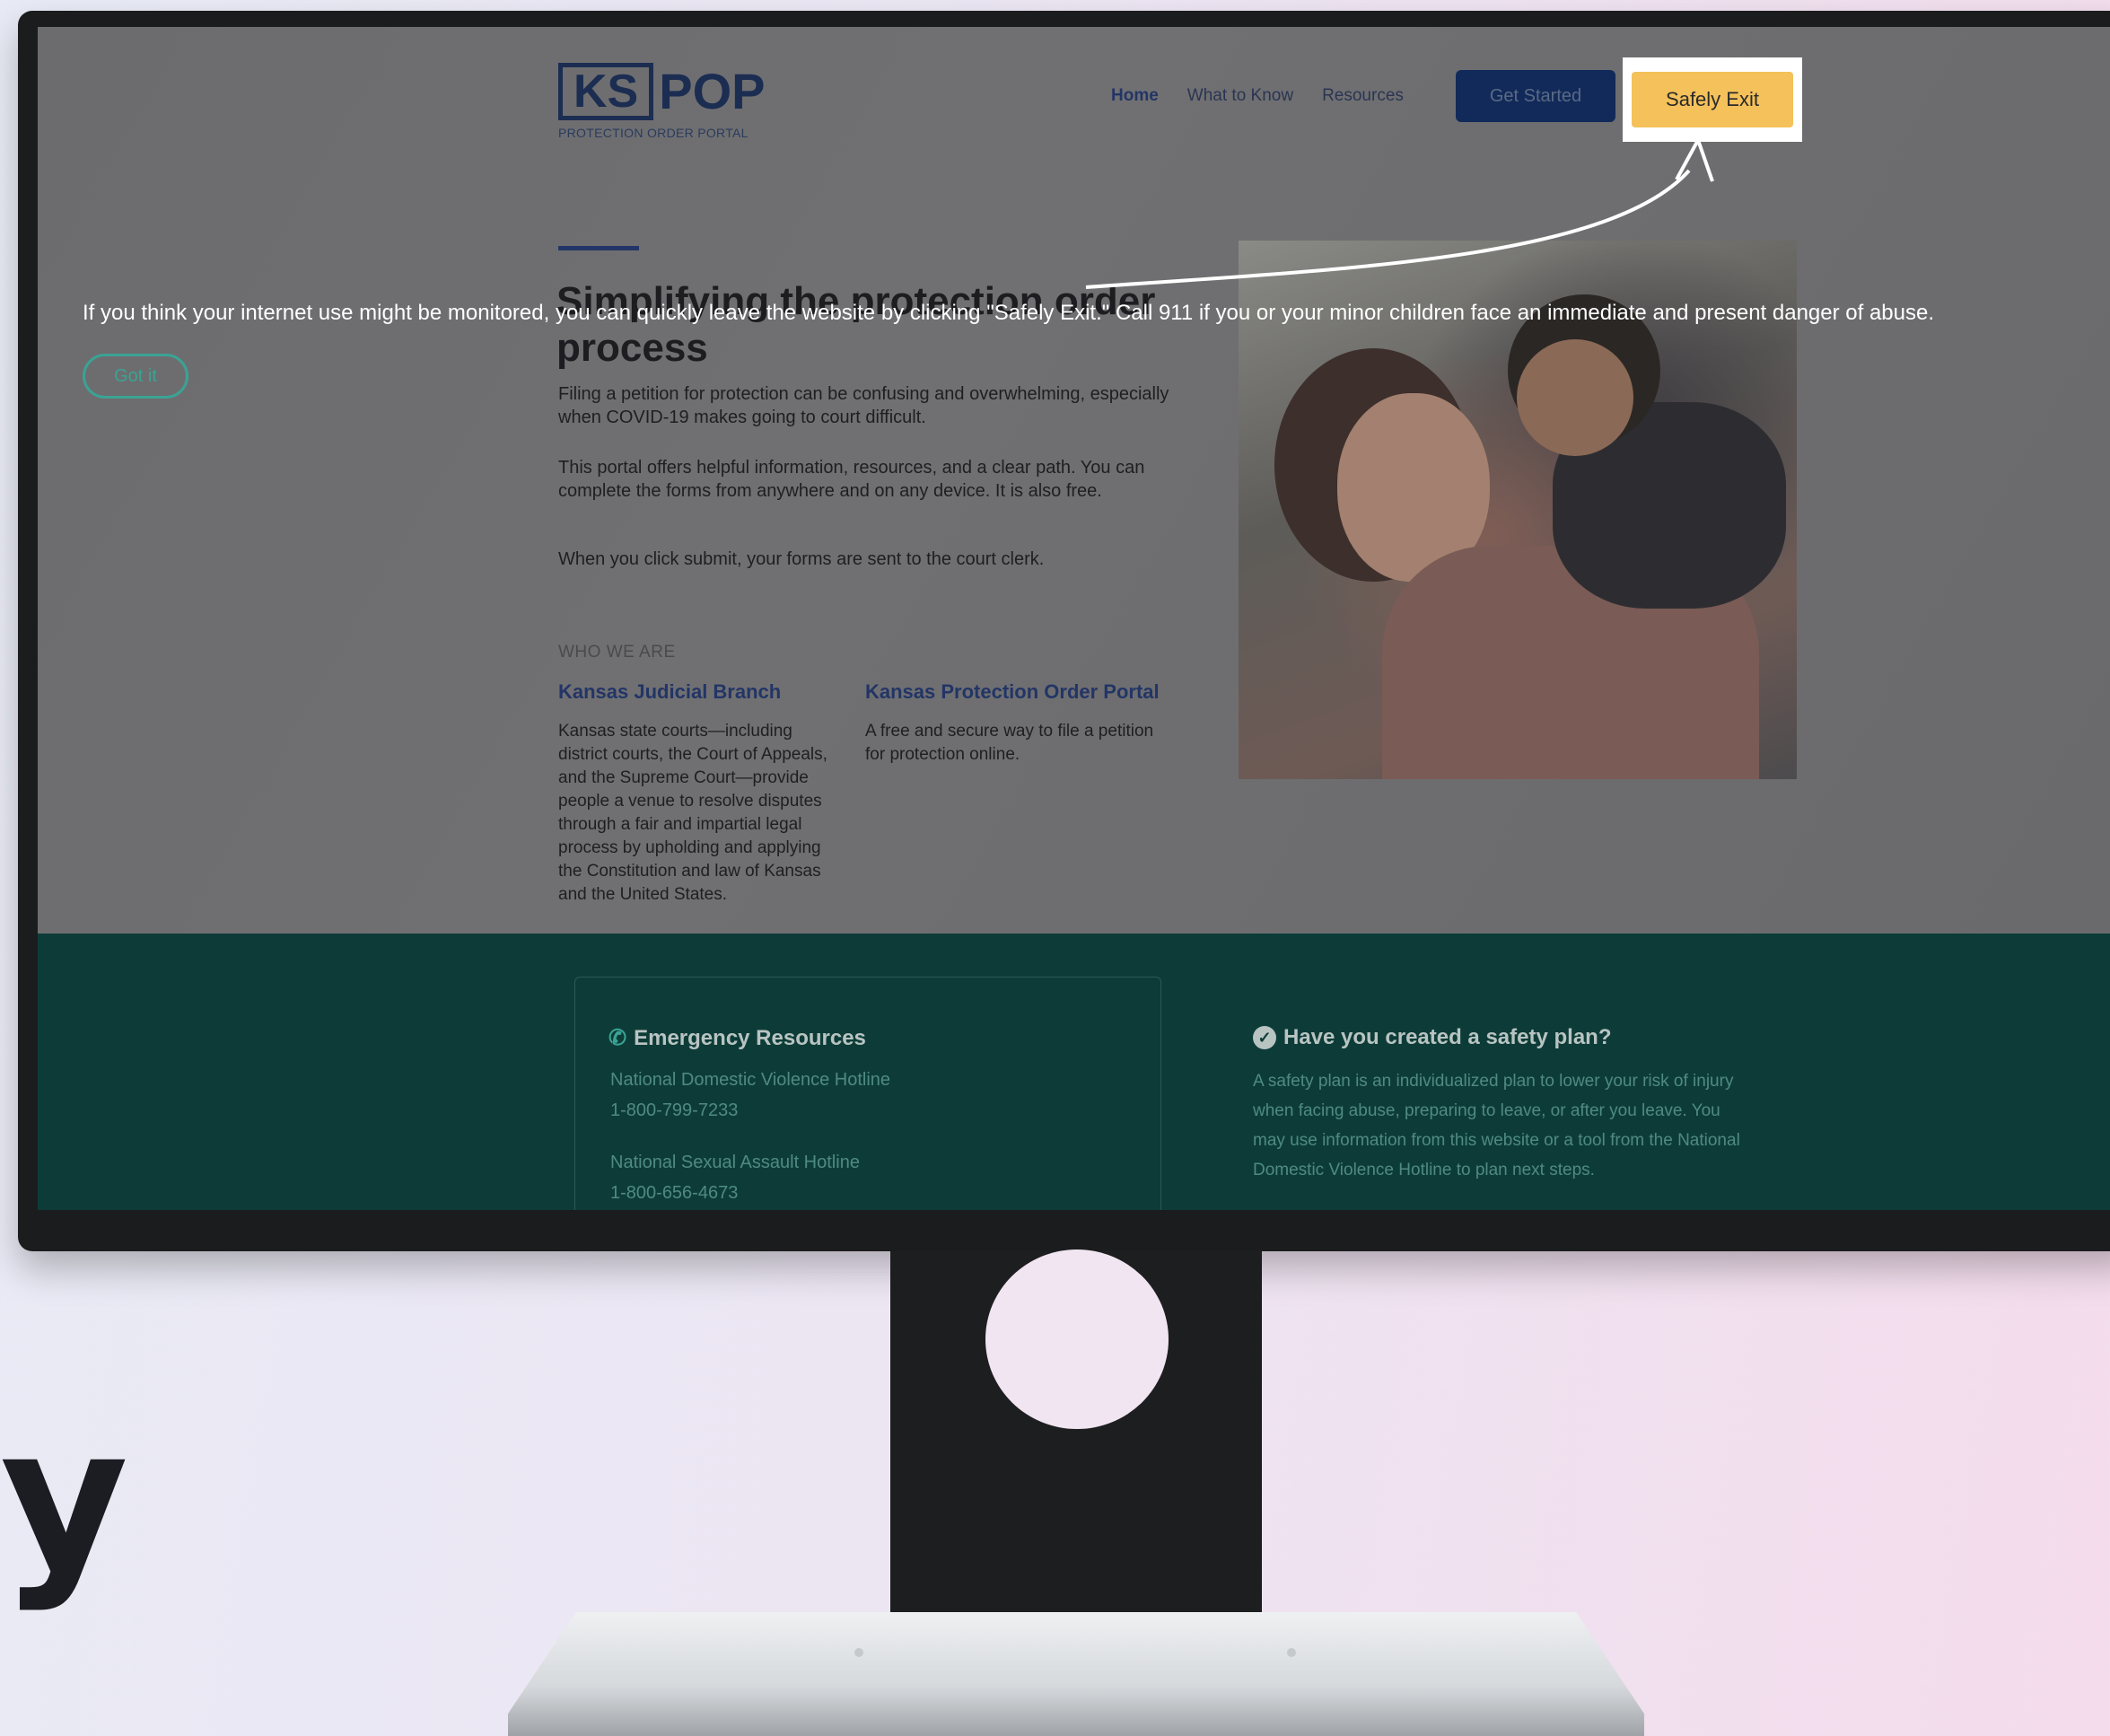 The height and width of the screenshot is (1736, 2110). I want to click on background-headline-fragment: y, so click(64, 1499).